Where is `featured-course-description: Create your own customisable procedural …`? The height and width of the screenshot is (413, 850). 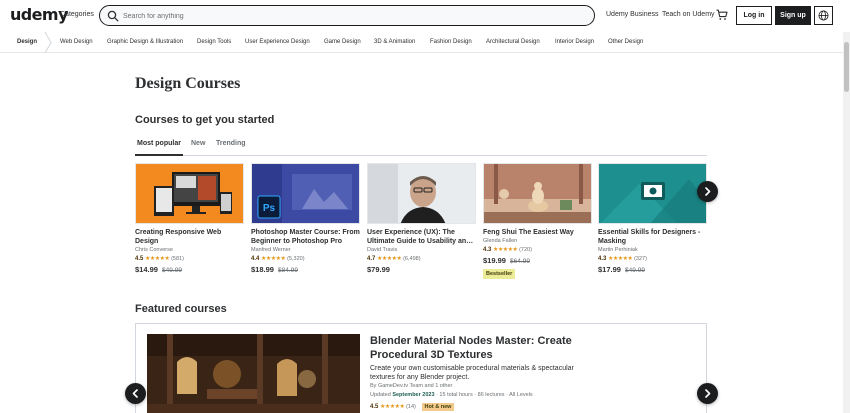
featured-course-description: Create your own customisable procedural … is located at coordinates (472, 373).